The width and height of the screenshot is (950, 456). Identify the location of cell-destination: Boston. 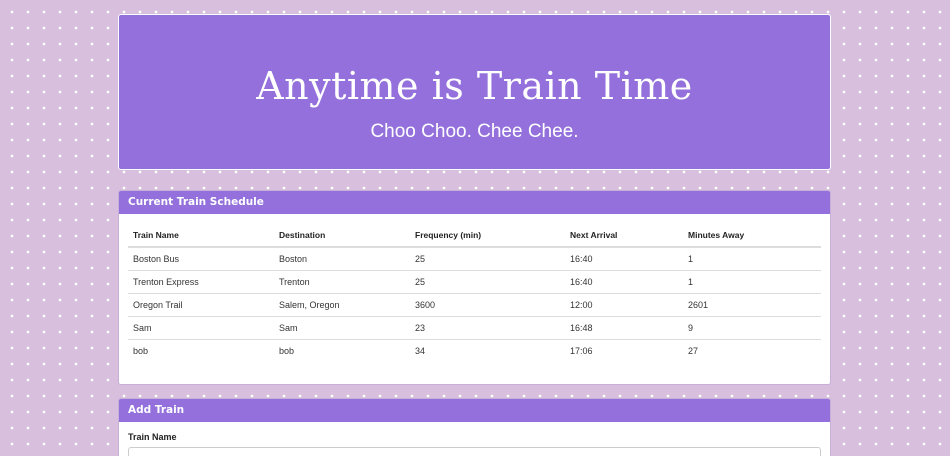
(342, 259).